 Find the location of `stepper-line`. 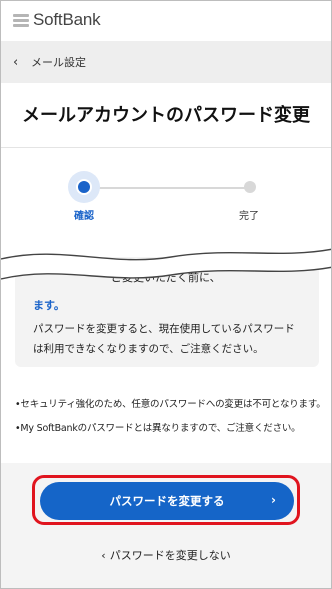

stepper-line is located at coordinates (167, 188).